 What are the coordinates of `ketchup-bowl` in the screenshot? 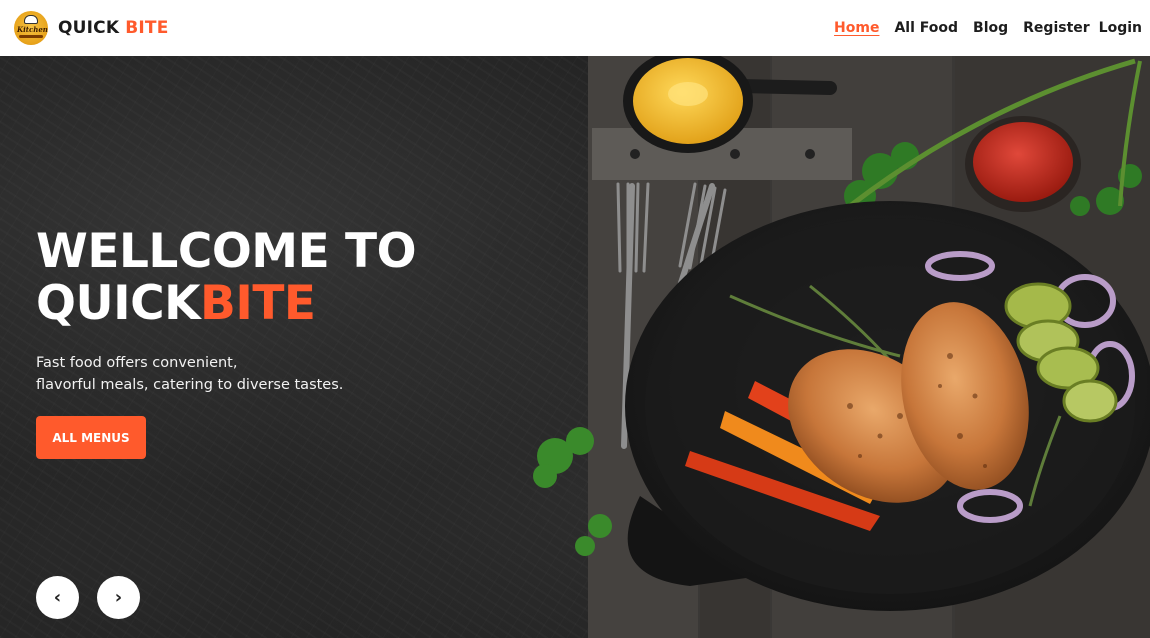 It's located at (1023, 164).